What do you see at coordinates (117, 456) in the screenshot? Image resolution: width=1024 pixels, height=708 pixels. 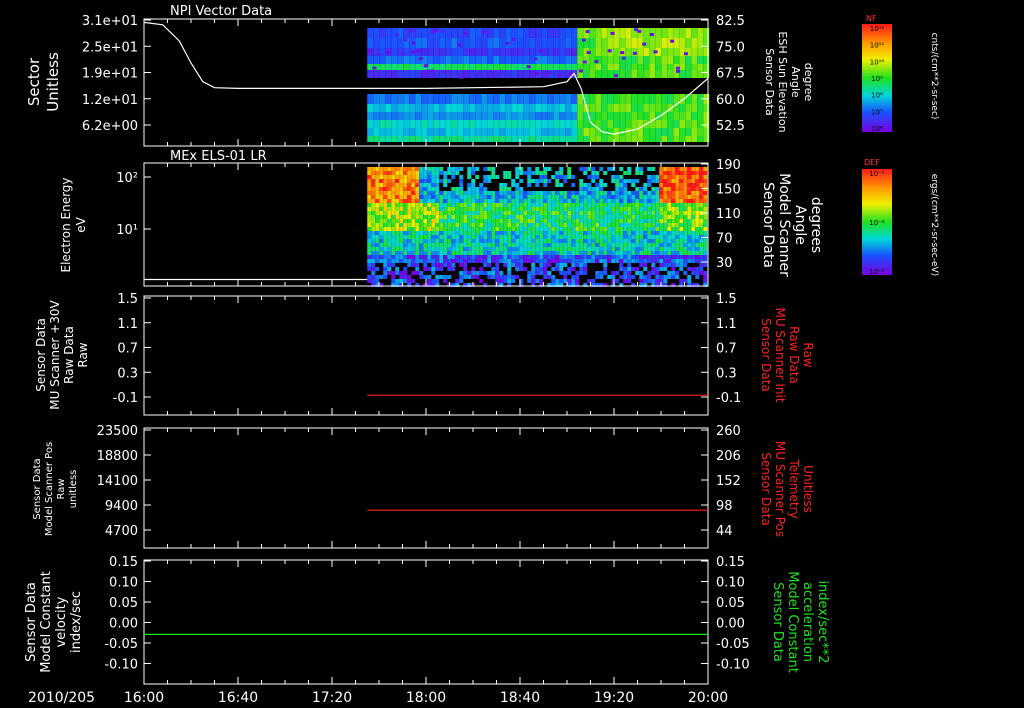 I see `y-tick-label-left: 18800` at bounding box center [117, 456].